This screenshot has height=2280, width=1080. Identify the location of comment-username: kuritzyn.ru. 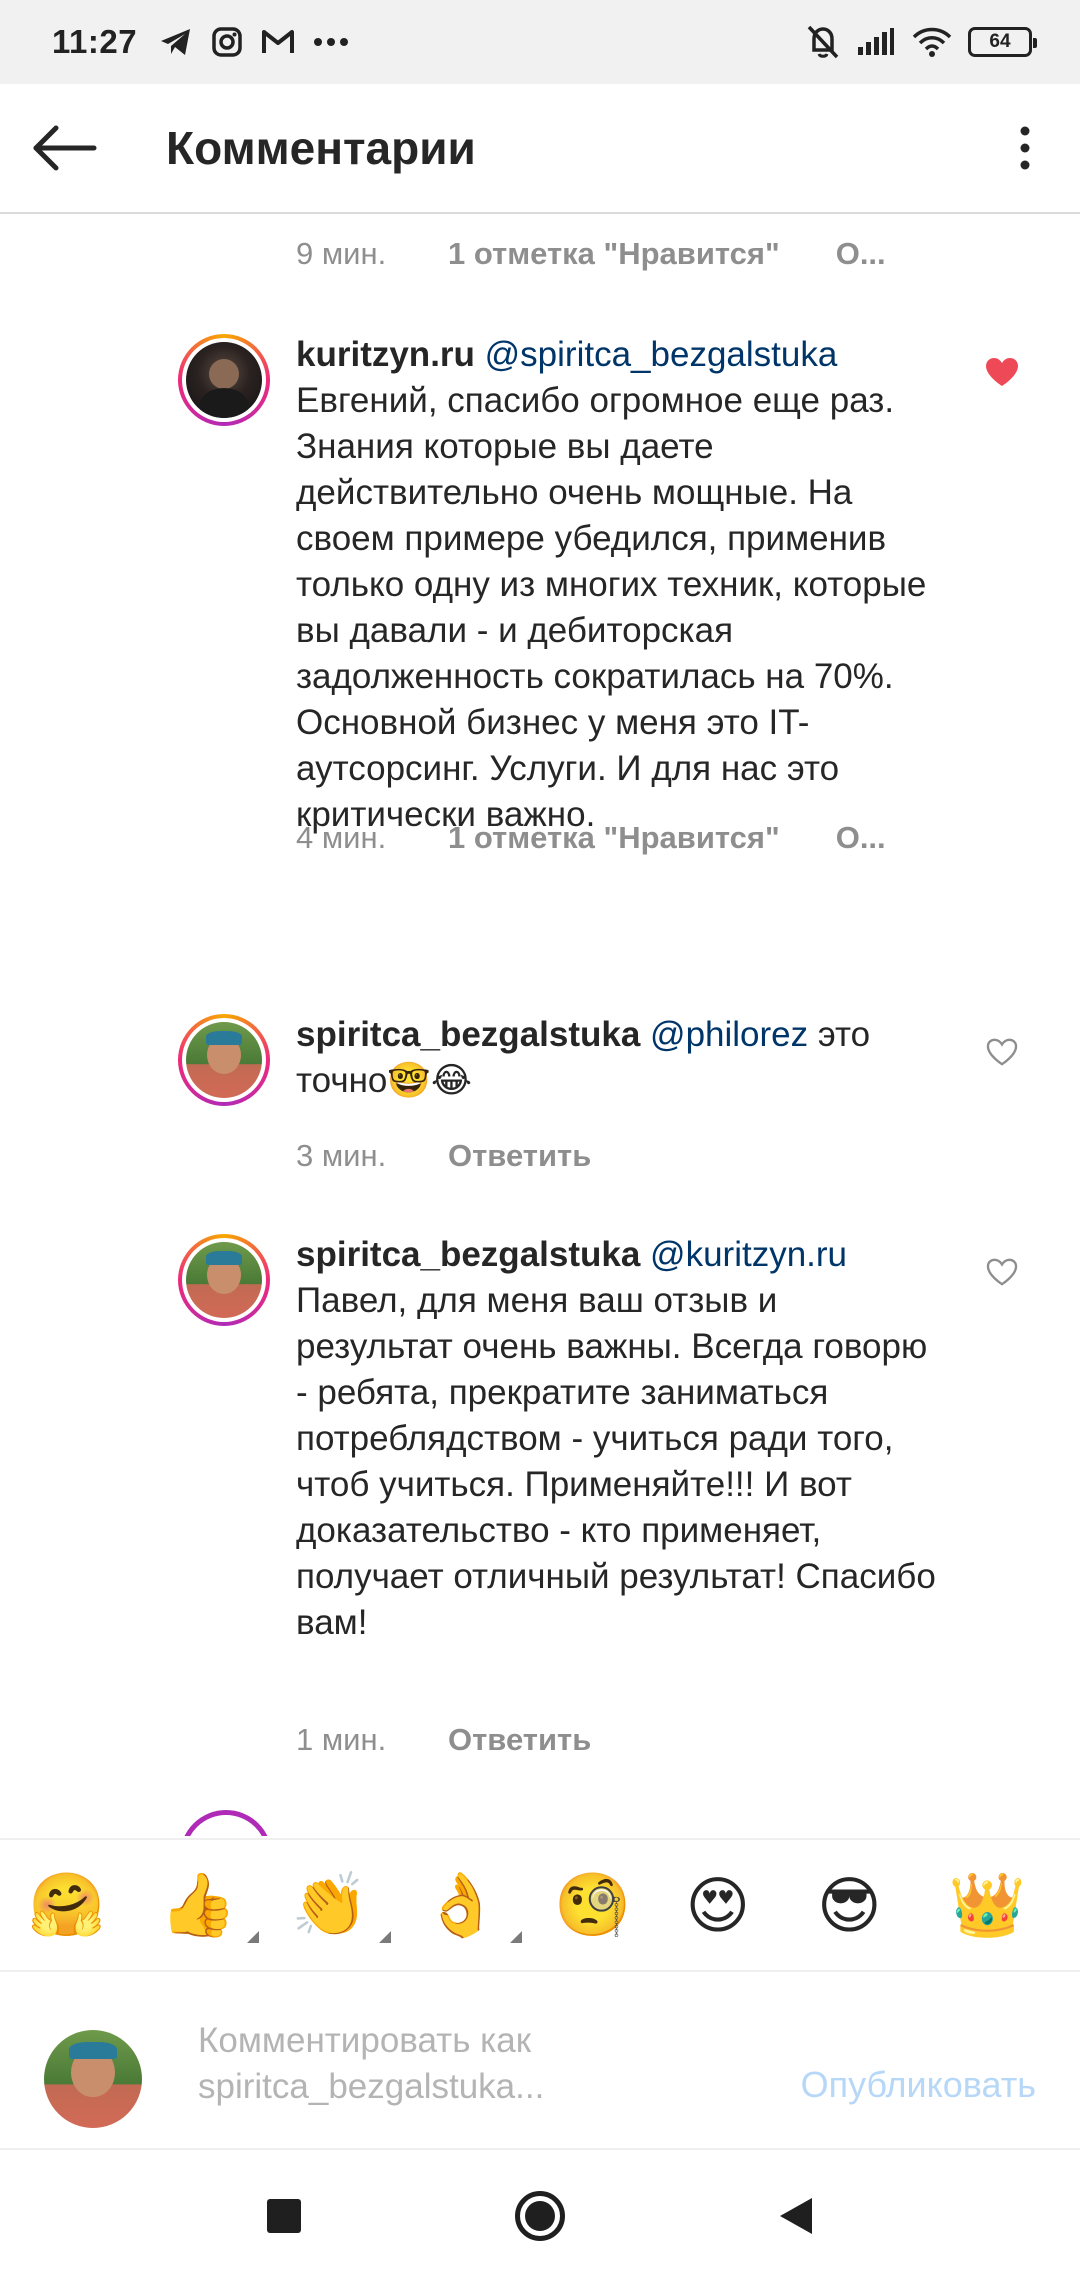
(385, 354).